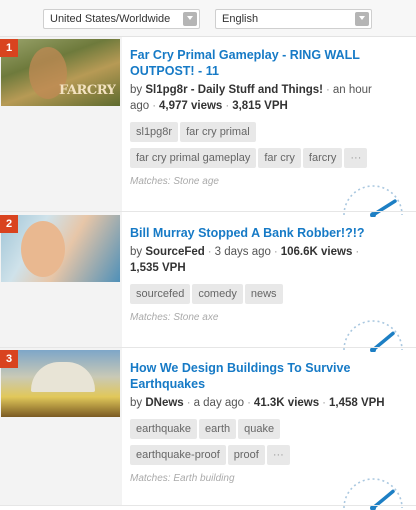 The image size is (416, 510). What do you see at coordinates (219, 403) in the screenshot?
I see `upload-age: a day ago` at bounding box center [219, 403].